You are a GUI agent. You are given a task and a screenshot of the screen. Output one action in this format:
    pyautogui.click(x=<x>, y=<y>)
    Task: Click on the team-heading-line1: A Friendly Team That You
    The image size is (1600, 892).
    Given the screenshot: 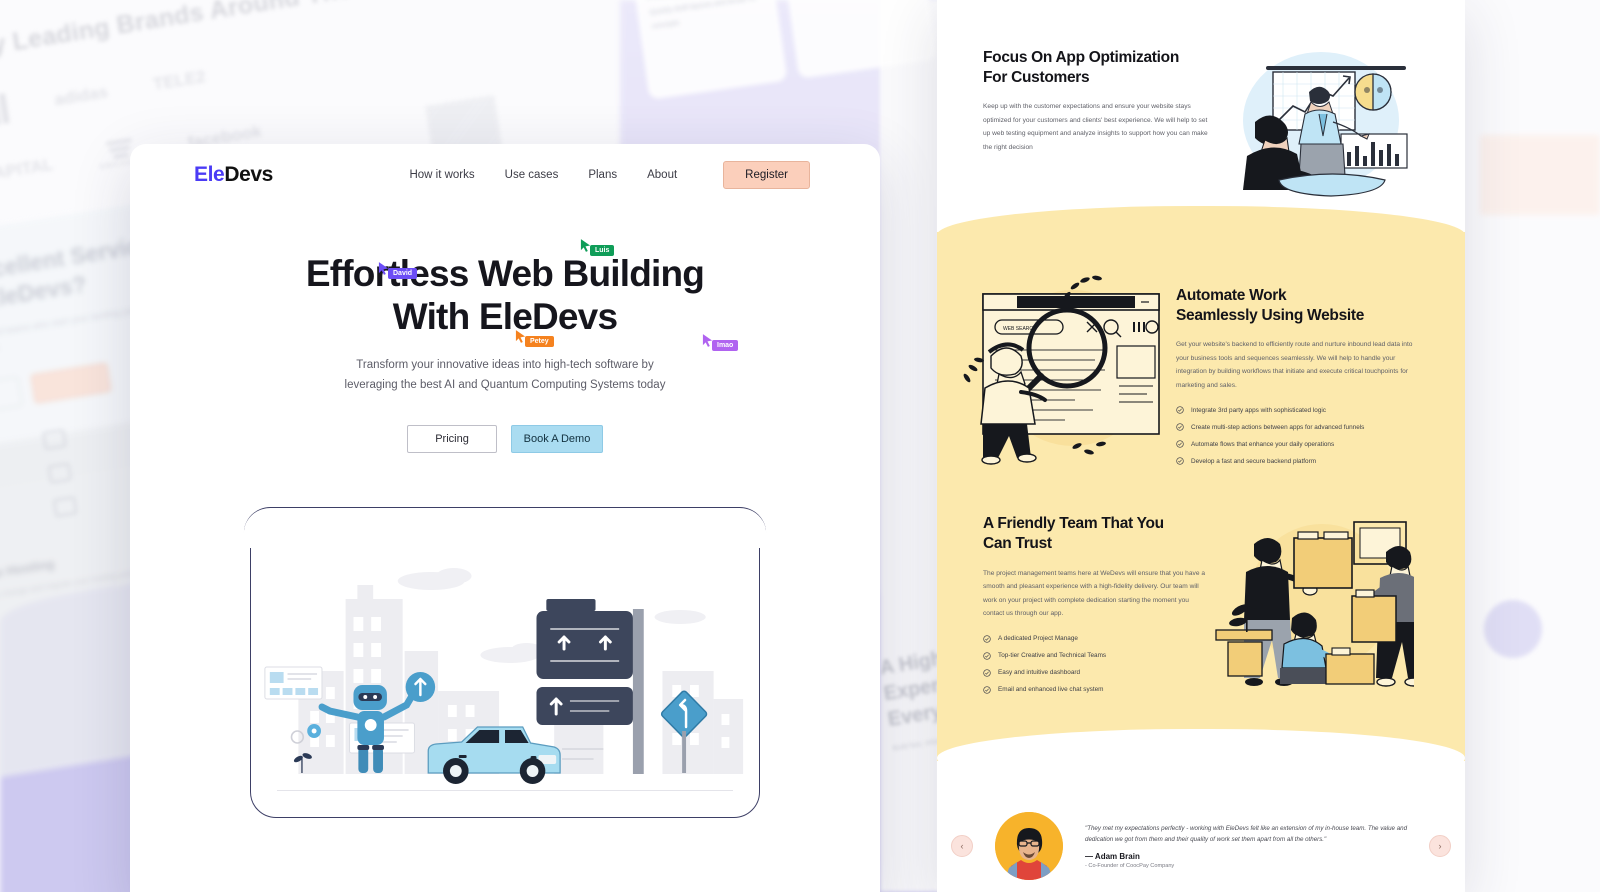 What is the action you would take?
    pyautogui.click(x=1073, y=524)
    